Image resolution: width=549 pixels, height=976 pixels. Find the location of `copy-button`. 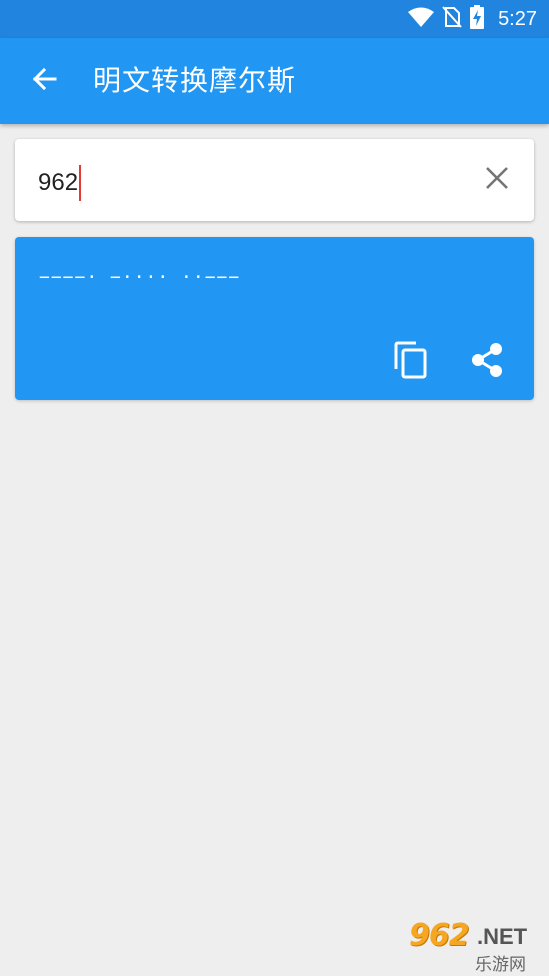

copy-button is located at coordinates (411, 362).